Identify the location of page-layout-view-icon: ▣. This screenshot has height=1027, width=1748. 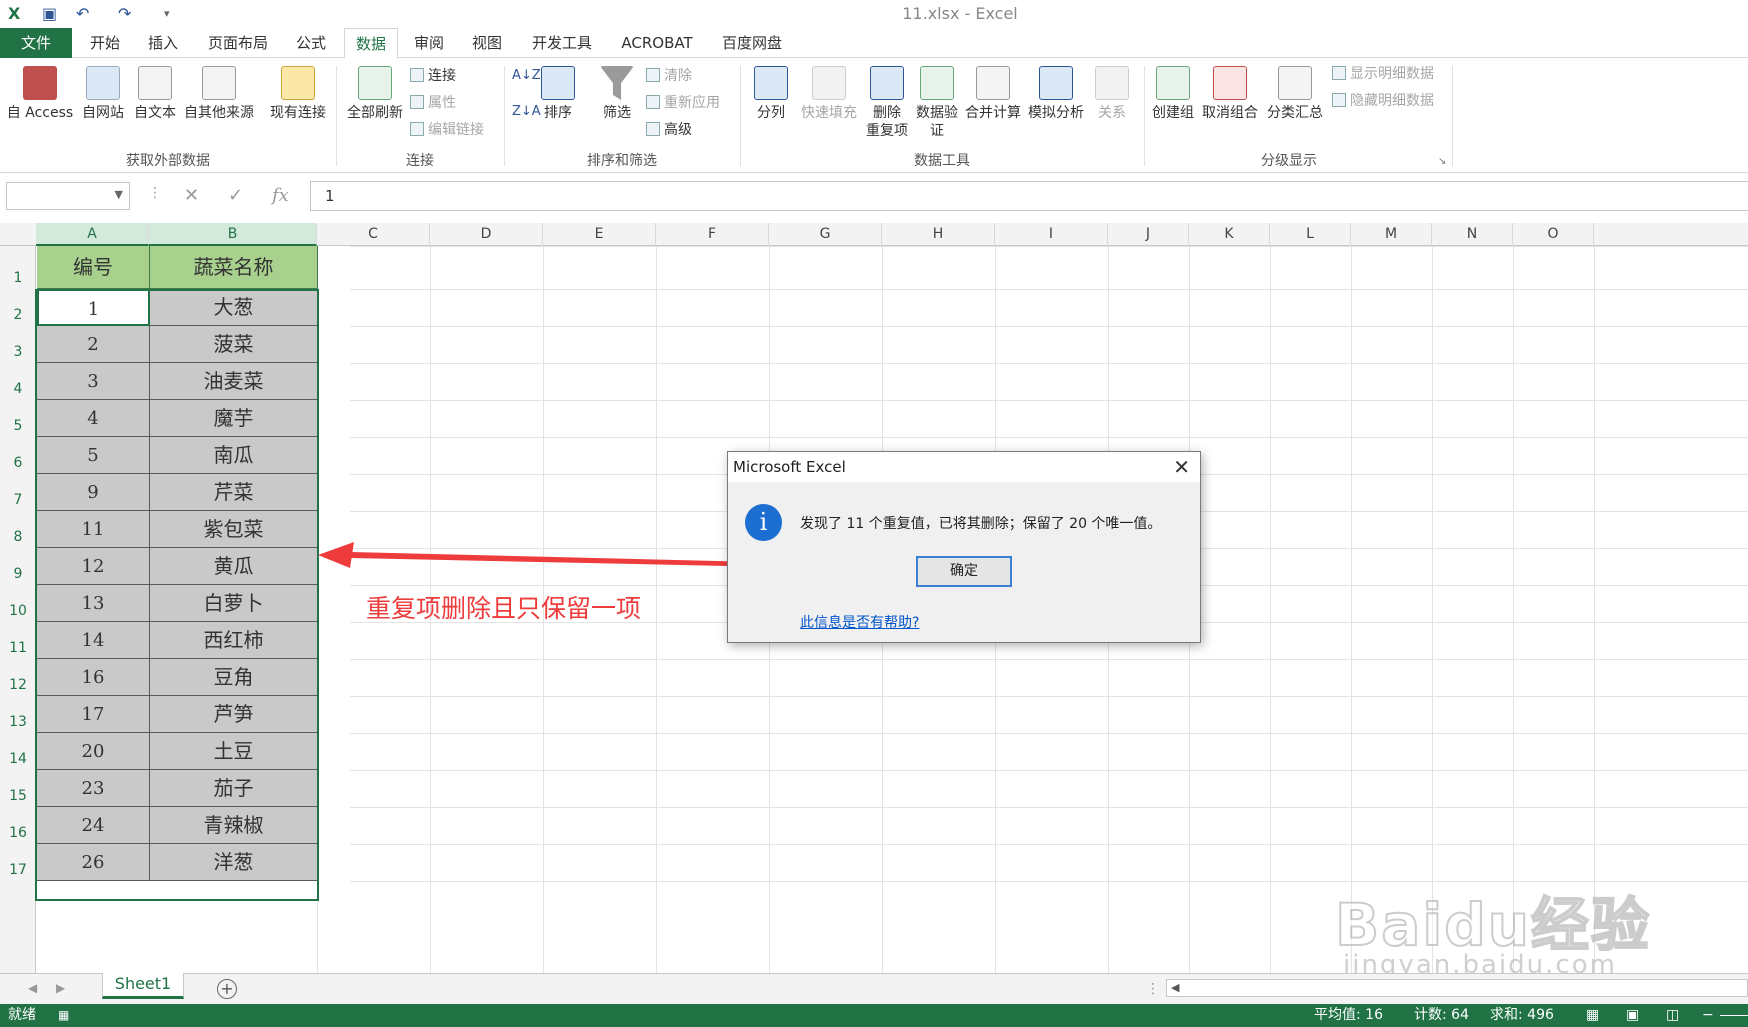
(1632, 1015).